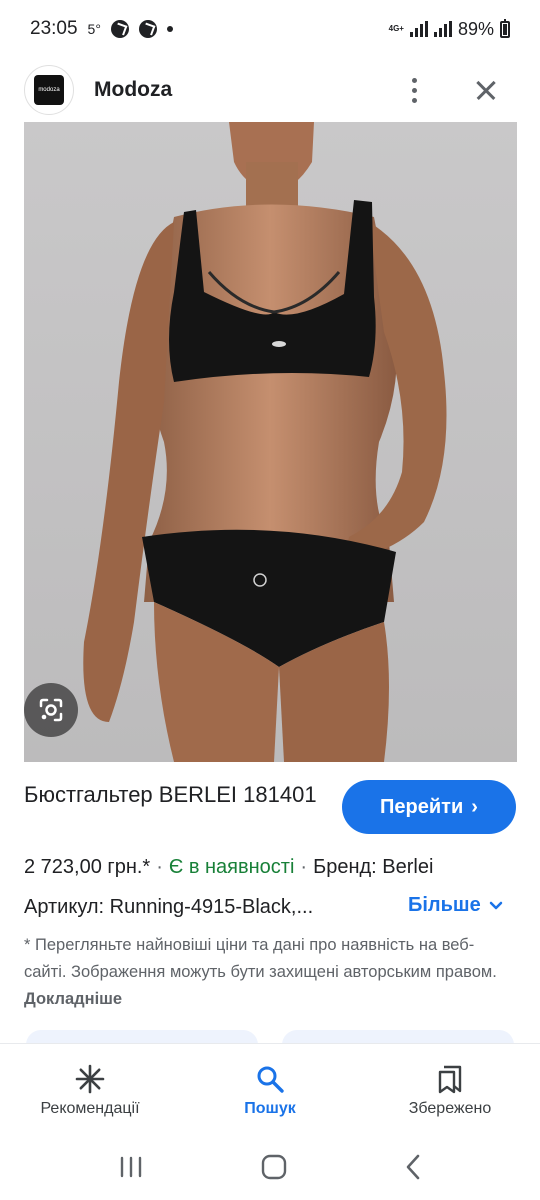 The image size is (540, 1200). I want to click on app-header: modoza Modoza, so click(270, 90).